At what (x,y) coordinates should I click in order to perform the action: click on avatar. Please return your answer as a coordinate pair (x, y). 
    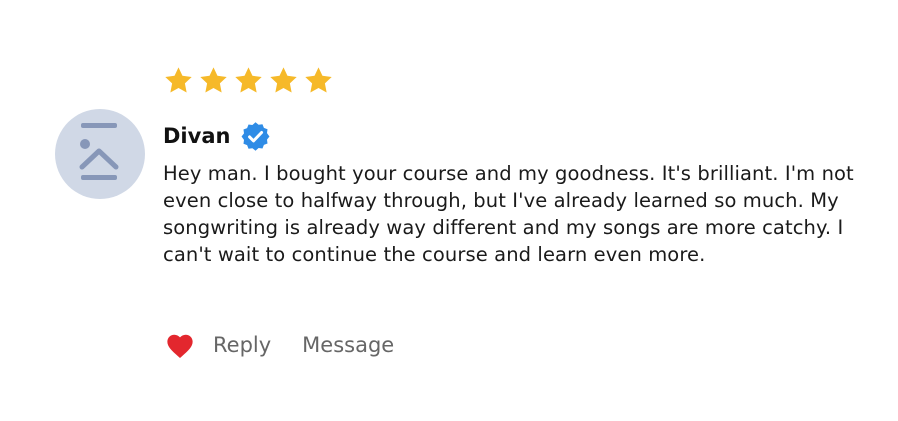
    Looking at the image, I should click on (100, 154).